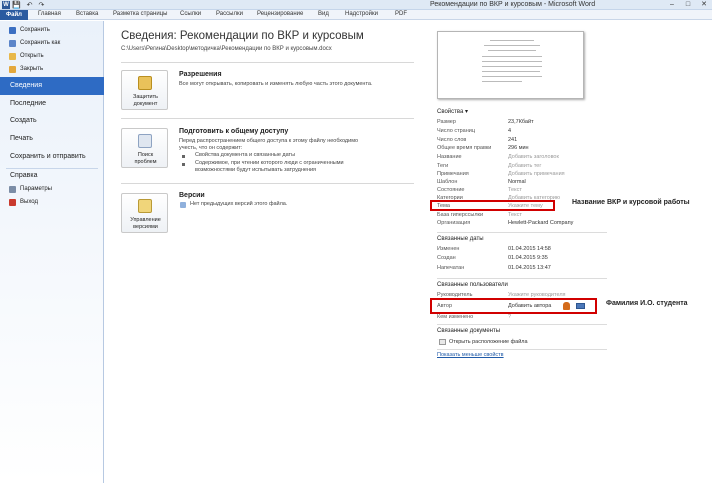 This screenshot has width=712, height=483. I want to click on manage-versions-label-2: версиями, so click(145, 227).